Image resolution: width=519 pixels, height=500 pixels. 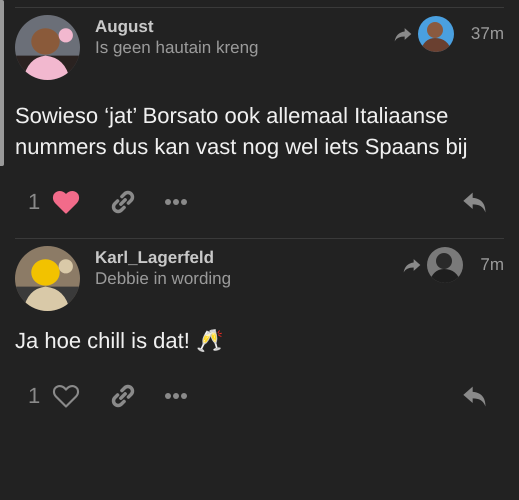 I want to click on post-text: Sowieso ‘jat’ Borsato ook allemaal Italiaanse nummers dus kan vast nog wel iets Spaans bij, so click(x=241, y=131).